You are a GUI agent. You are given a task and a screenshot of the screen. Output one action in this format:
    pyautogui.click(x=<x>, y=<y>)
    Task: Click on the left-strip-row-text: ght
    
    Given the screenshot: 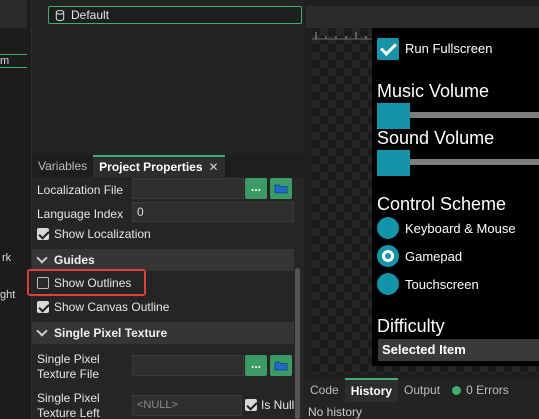 What is the action you would take?
    pyautogui.click(x=8, y=295)
    